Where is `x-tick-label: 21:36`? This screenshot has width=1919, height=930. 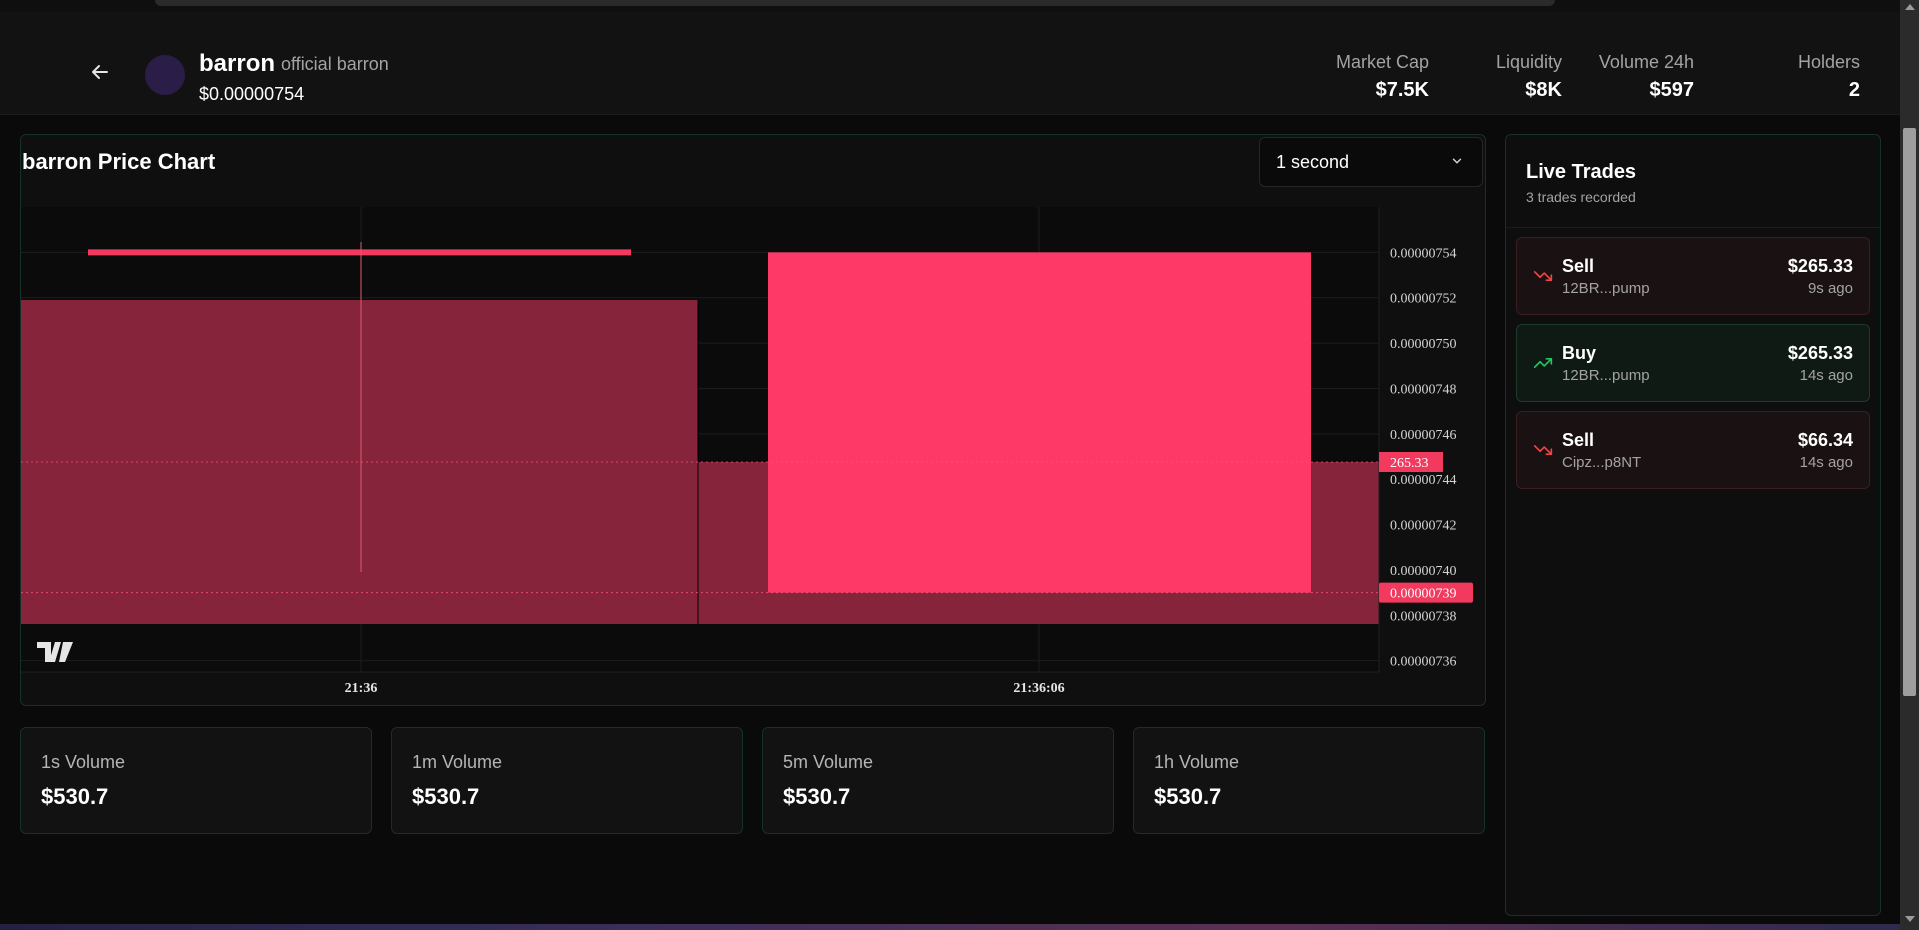
x-tick-label: 21:36 is located at coordinates (361, 688).